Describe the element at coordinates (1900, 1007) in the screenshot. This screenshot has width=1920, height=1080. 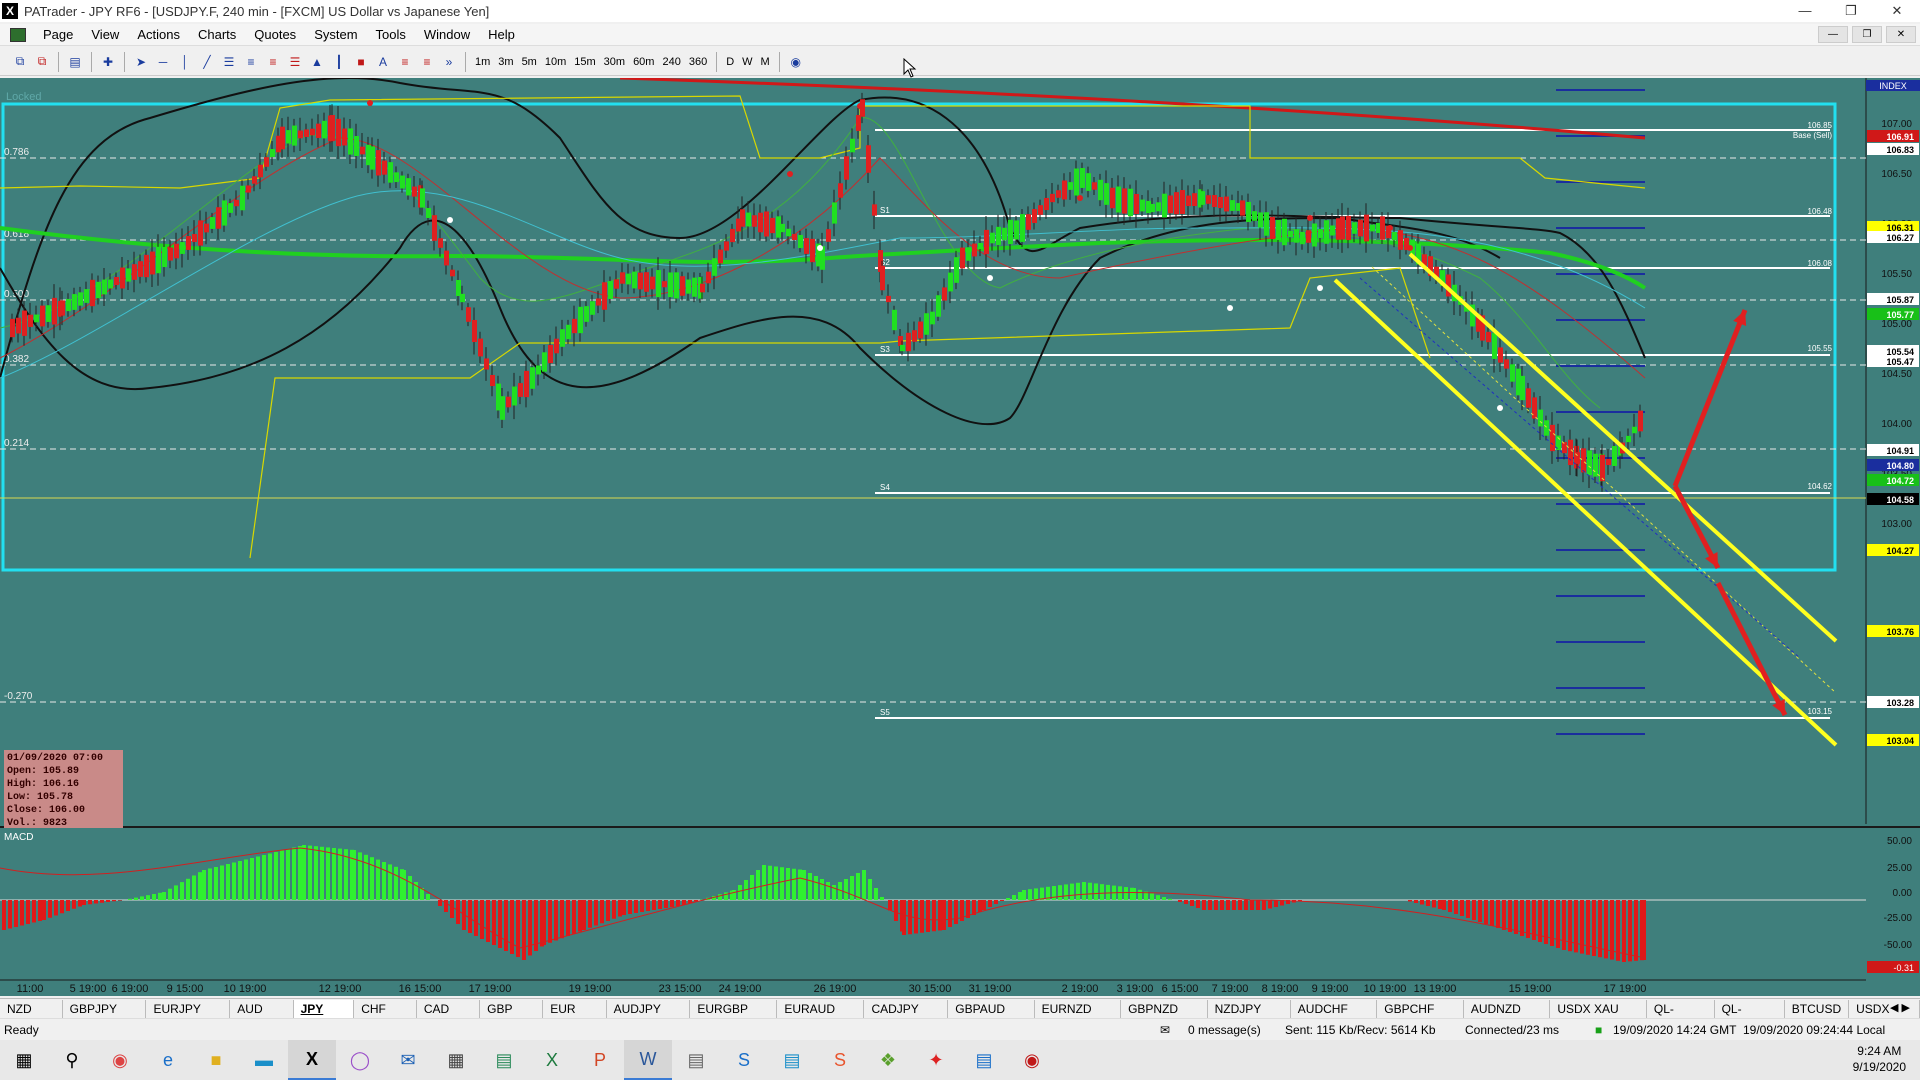
I see `tab-scroll-icon: ◀ ▶` at that location.